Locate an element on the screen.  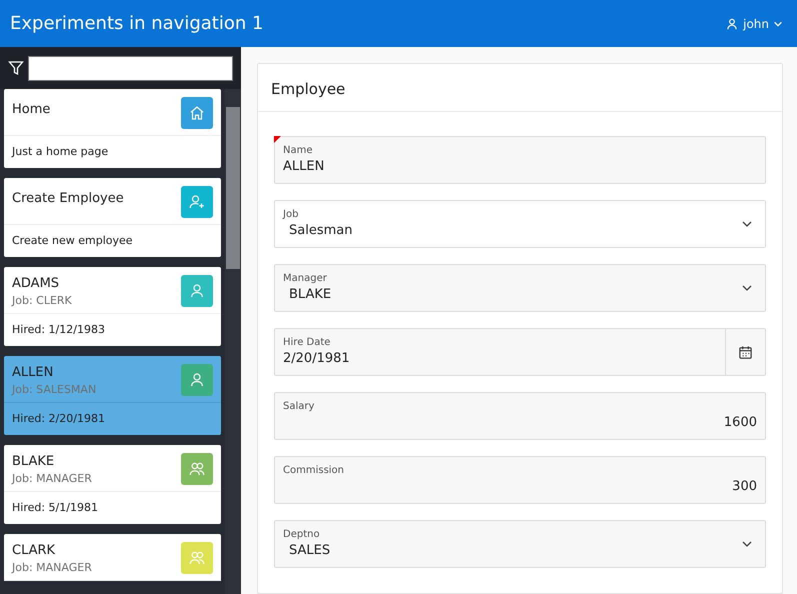
field-label: Name is located at coordinates (298, 150).